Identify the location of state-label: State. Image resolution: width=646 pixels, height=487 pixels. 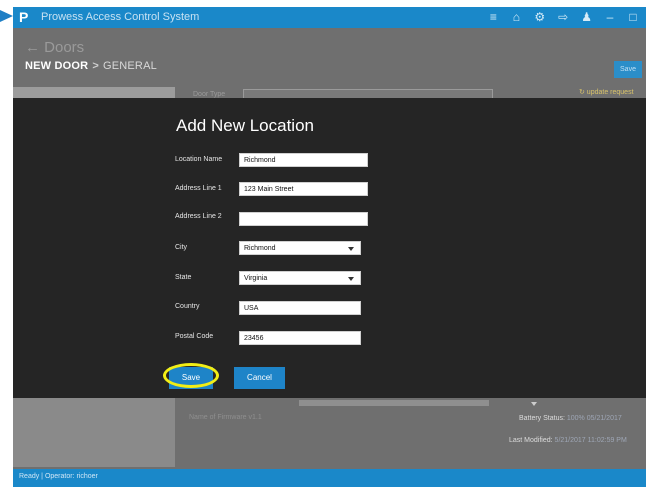
(183, 277).